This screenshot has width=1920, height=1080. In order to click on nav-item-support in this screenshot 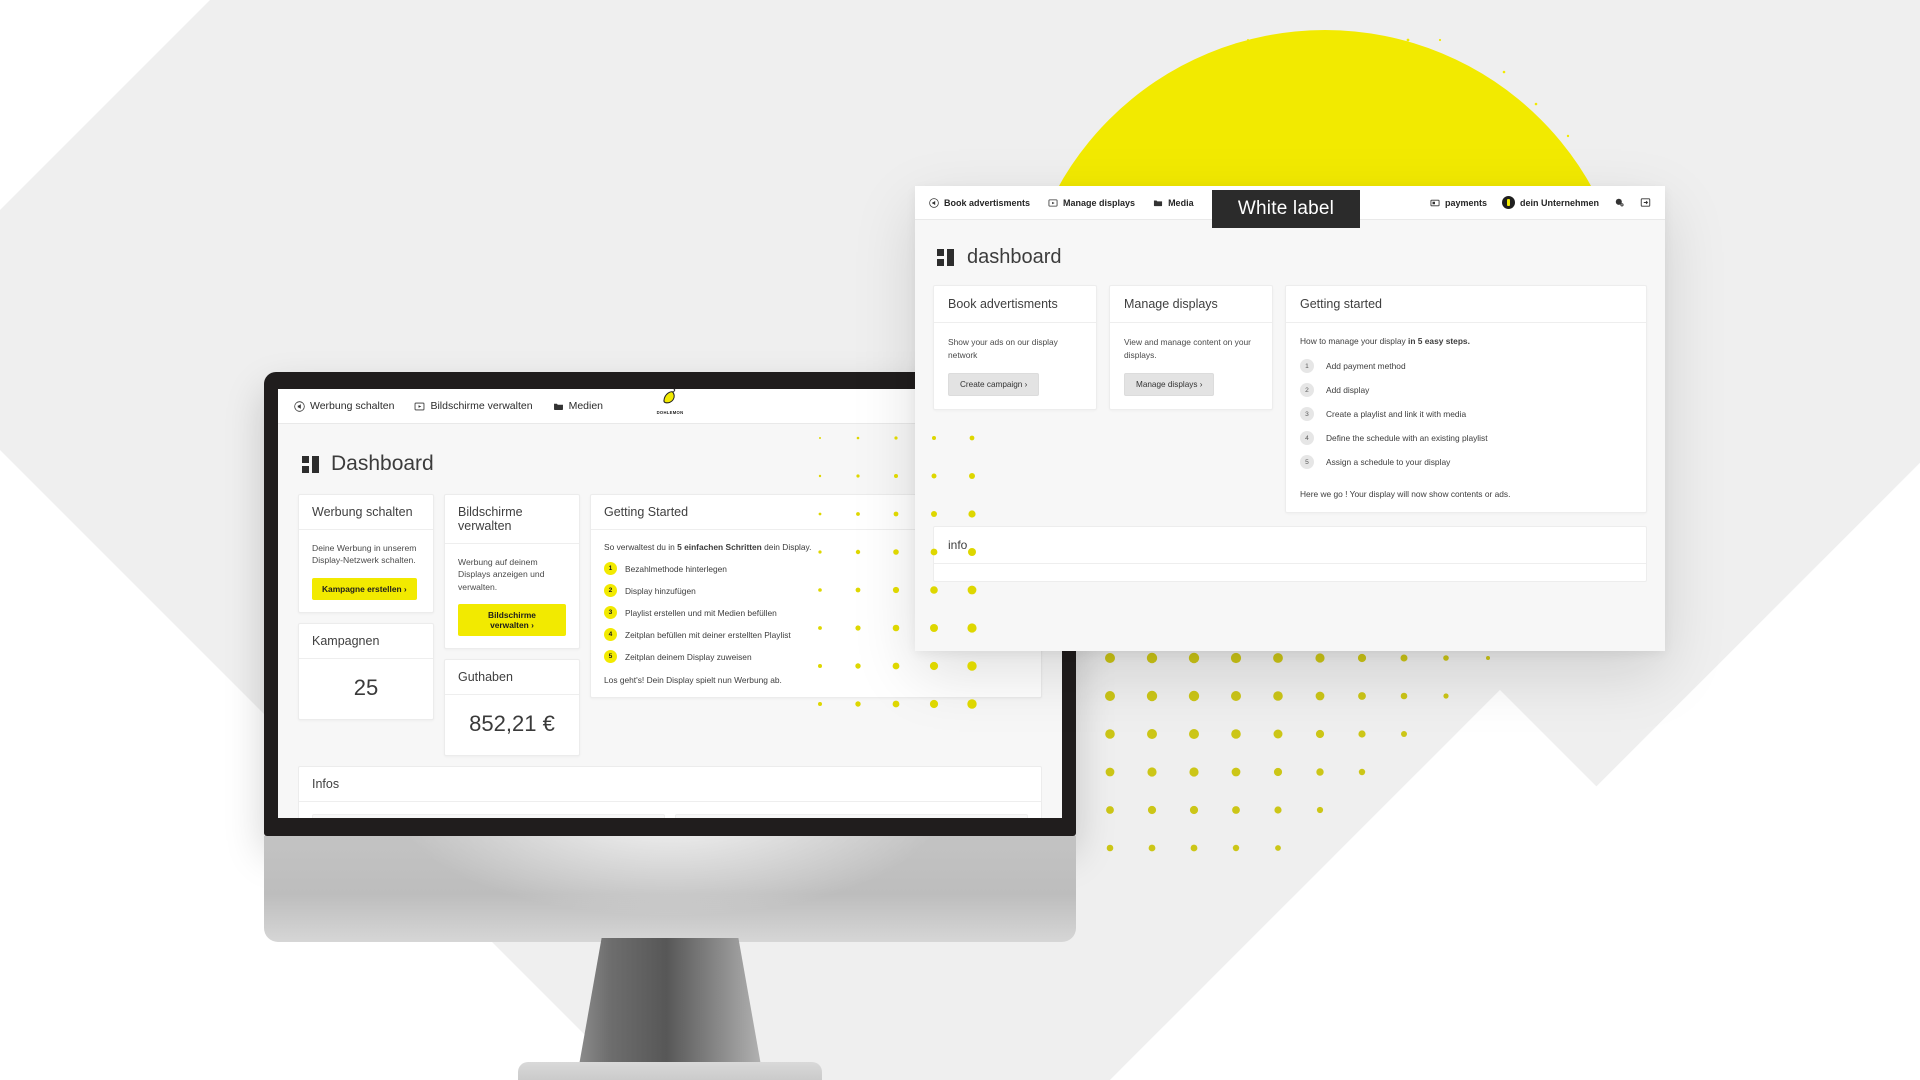, I will do `click(1619, 202)`.